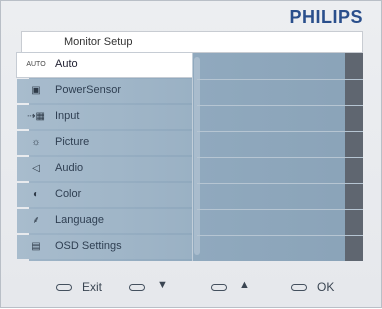 This screenshot has height=309, width=382. Describe the element at coordinates (191, 289) in the screenshot. I see `footer-button-bar: Exit ▼ ▲ OK` at that location.